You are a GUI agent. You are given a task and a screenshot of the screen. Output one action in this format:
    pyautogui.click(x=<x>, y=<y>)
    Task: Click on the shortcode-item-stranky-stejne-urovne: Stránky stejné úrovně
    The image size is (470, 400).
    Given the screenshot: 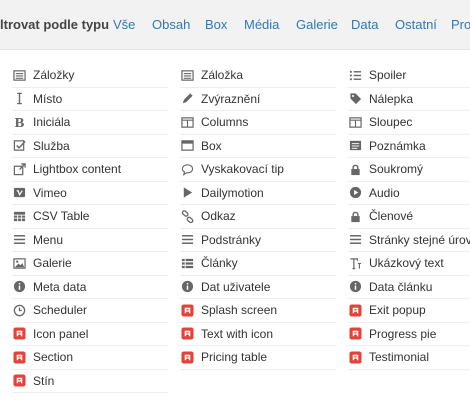 What is the action you would take?
    pyautogui.click(x=409, y=240)
    